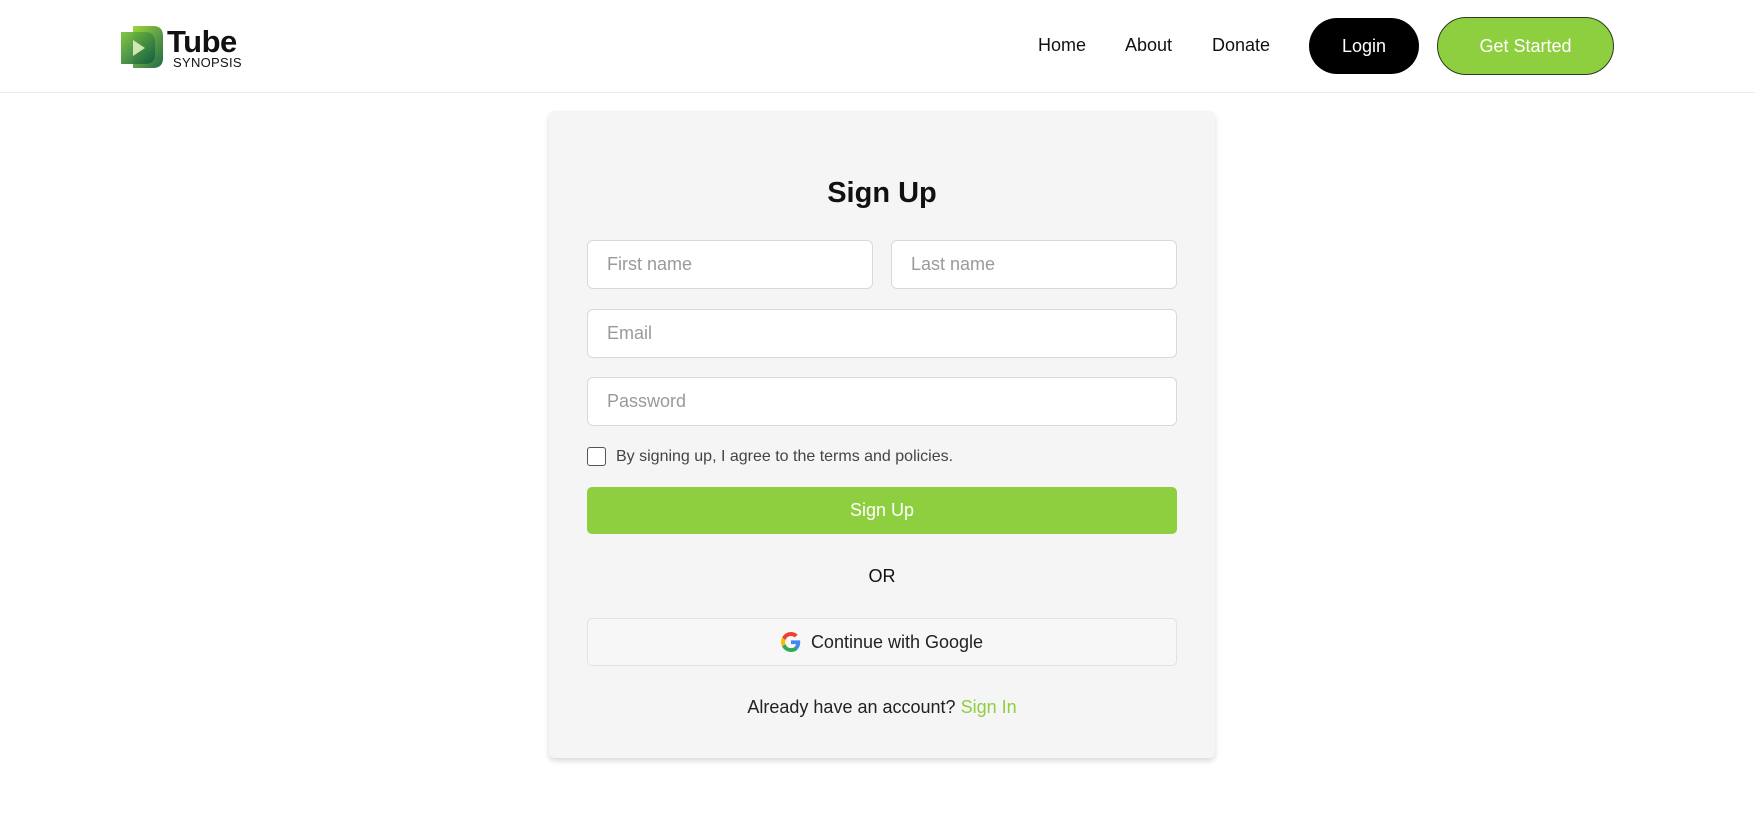 The image size is (1755, 831). Describe the element at coordinates (882, 576) in the screenshot. I see `or-divider: OR` at that location.